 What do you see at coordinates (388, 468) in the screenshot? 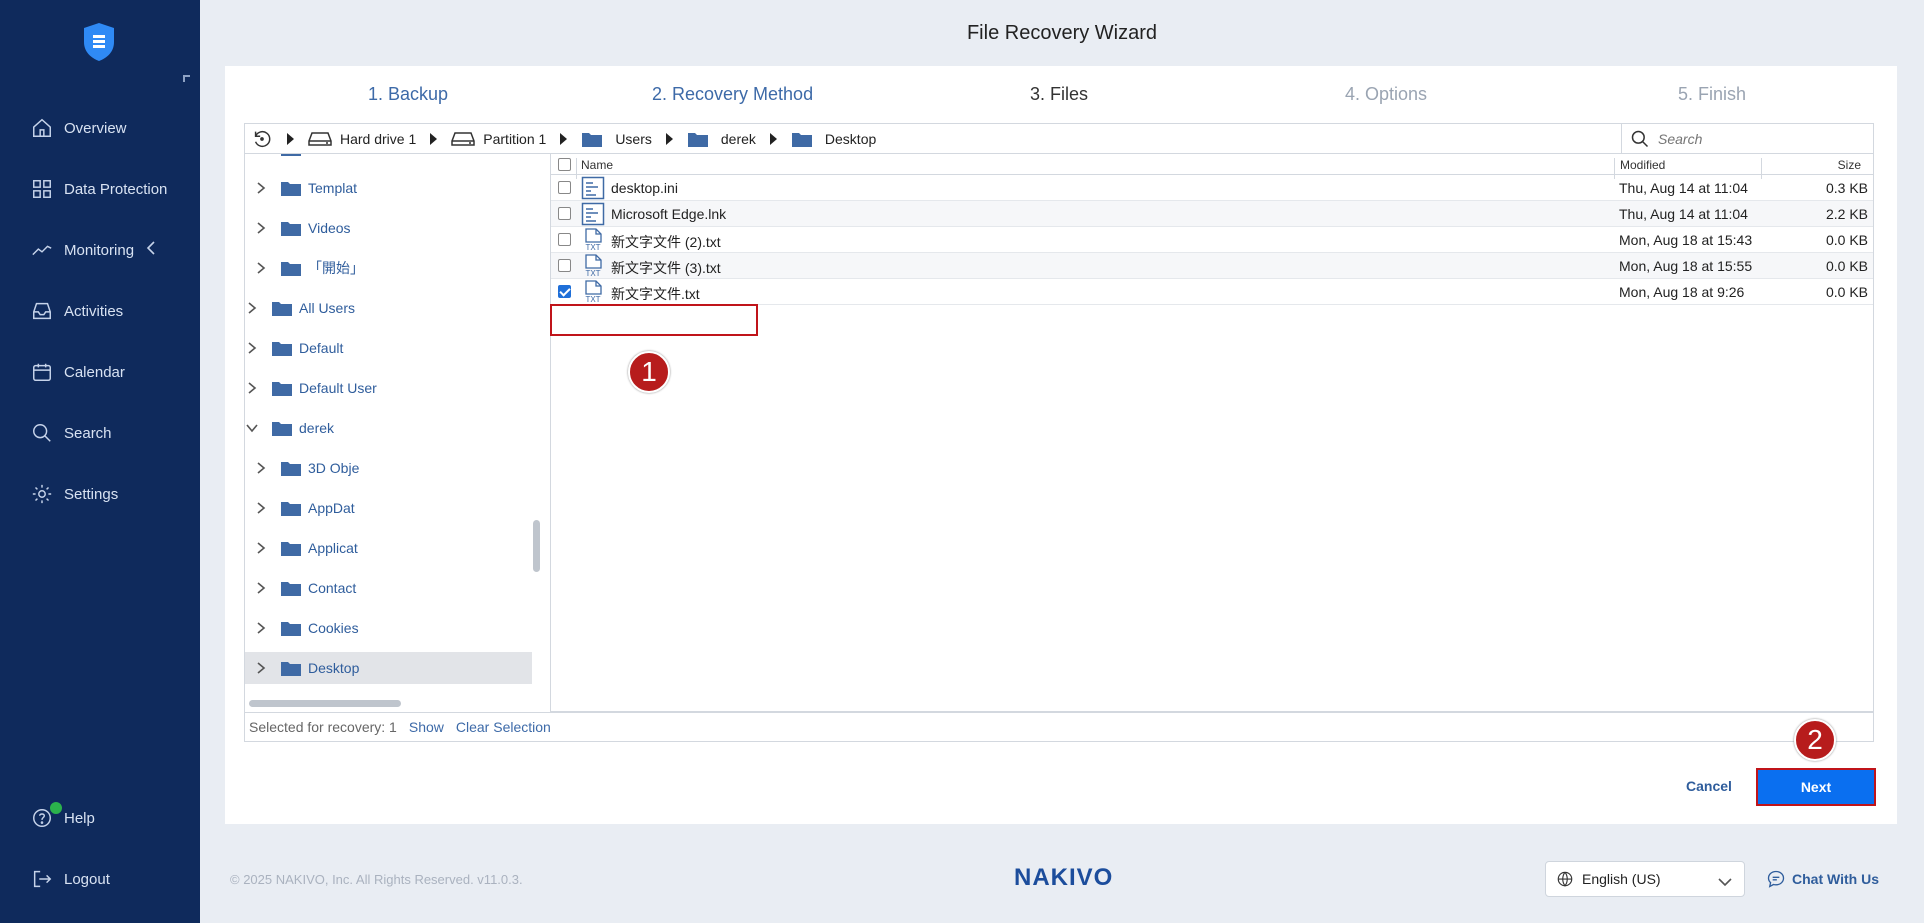
I see `tree-item: 3D Obje` at bounding box center [388, 468].